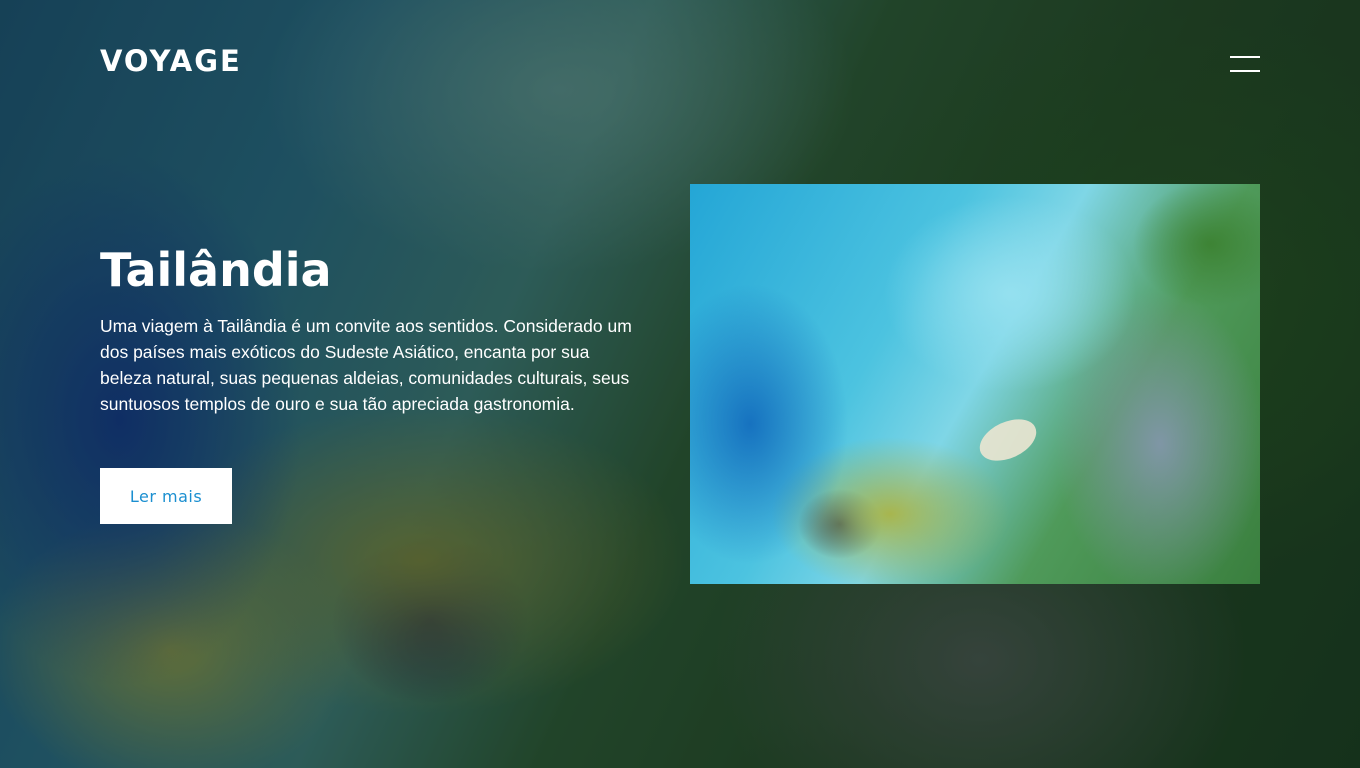 Image resolution: width=1360 pixels, height=768 pixels. Describe the element at coordinates (166, 496) in the screenshot. I see `read-more-button: Ler mais` at that location.